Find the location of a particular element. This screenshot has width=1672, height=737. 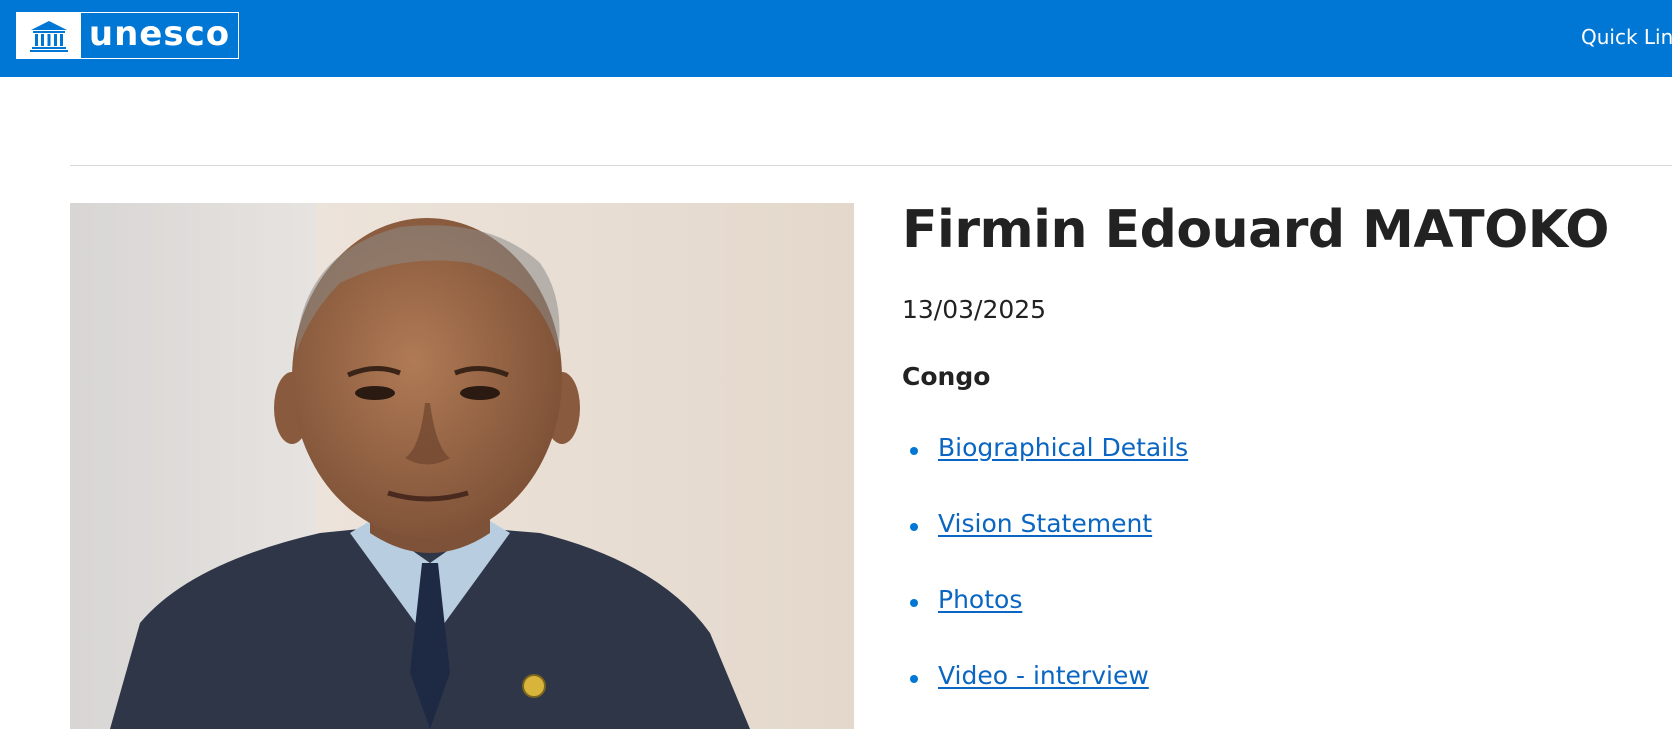

temple-emblem-icon is located at coordinates (49, 35).